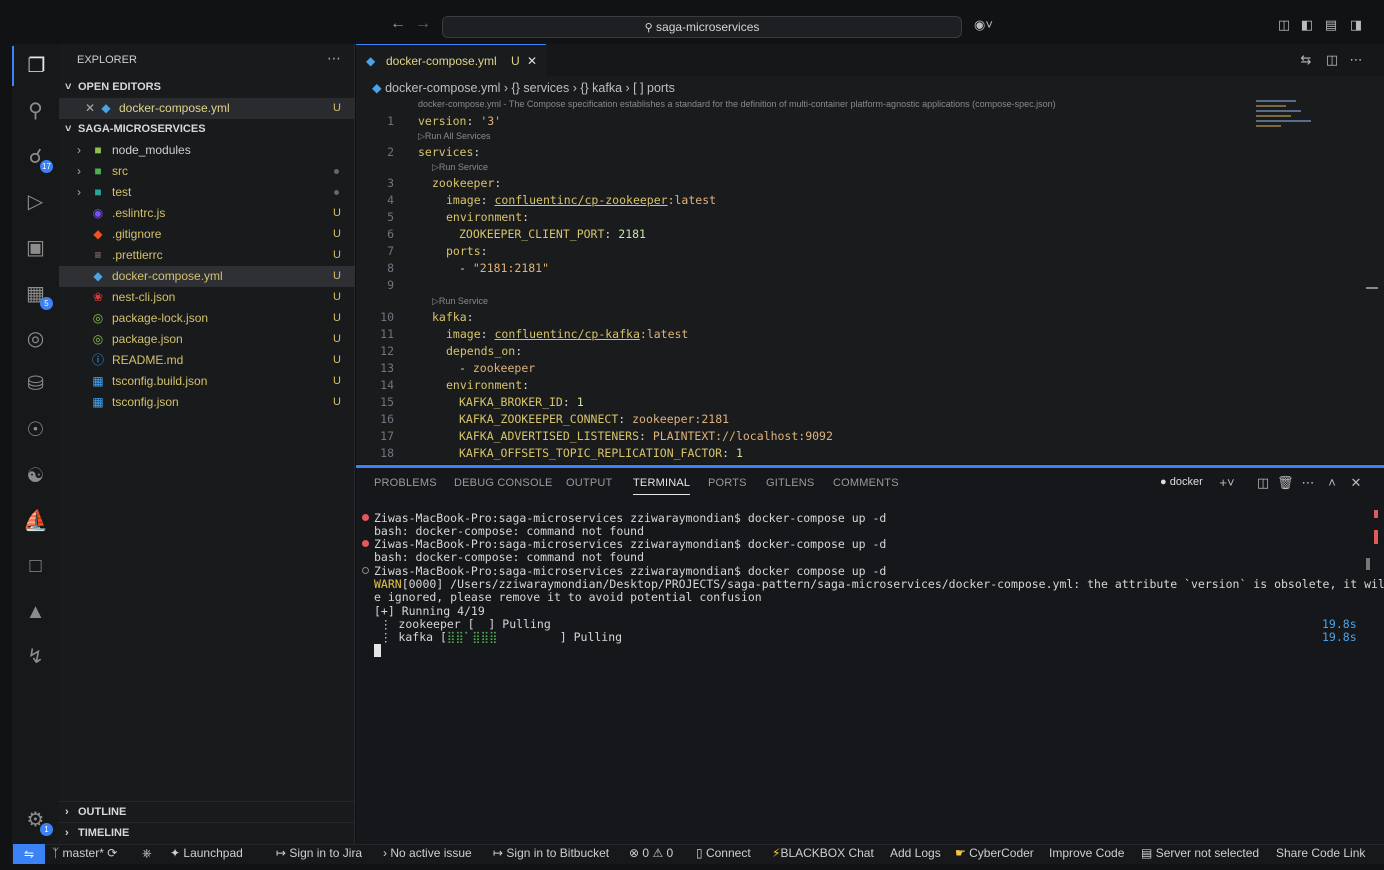  Describe the element at coordinates (1200, 853) in the screenshot. I see `server-status: ▤ Server not selected` at that location.